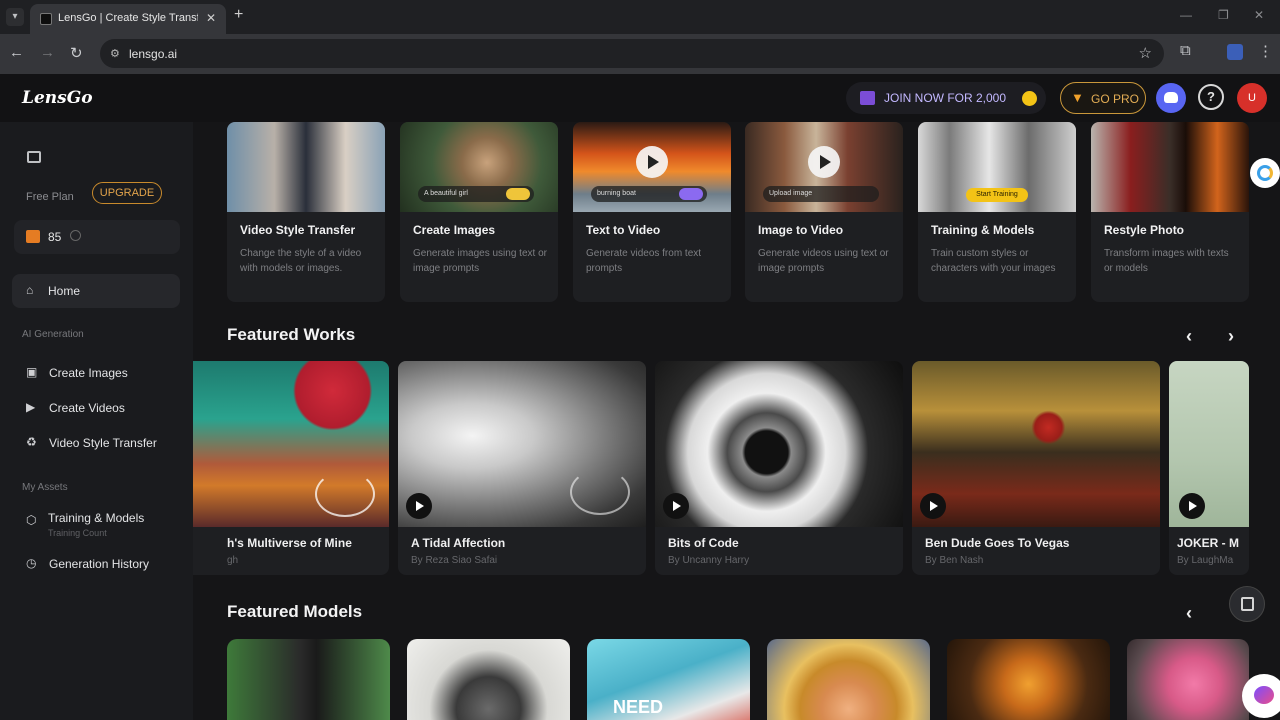 The width and height of the screenshot is (1280, 720). What do you see at coordinates (289, 543) in the screenshot?
I see `work-title: h's Multiverse of Mine` at bounding box center [289, 543].